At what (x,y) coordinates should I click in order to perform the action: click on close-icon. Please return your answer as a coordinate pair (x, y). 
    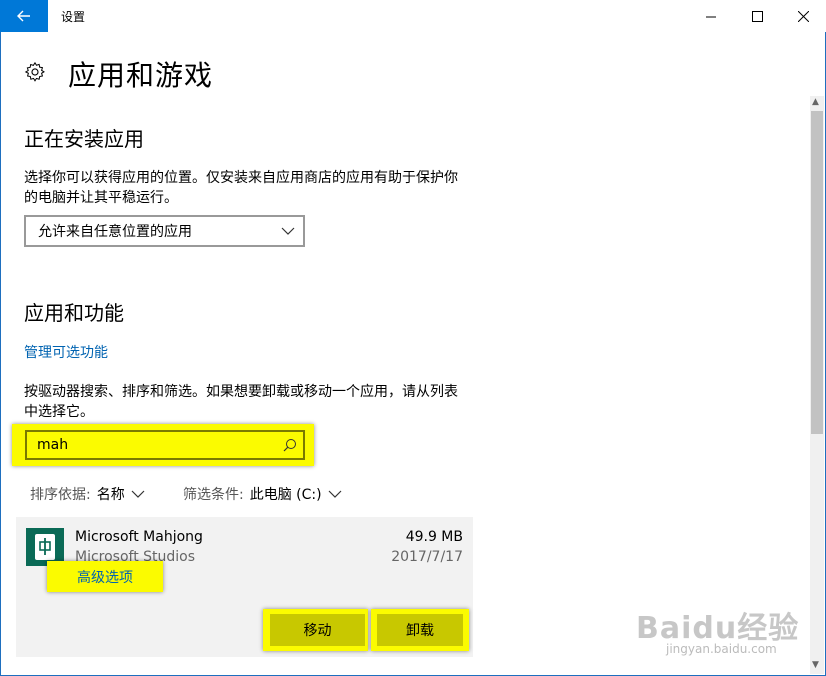
    Looking at the image, I should click on (803, 16).